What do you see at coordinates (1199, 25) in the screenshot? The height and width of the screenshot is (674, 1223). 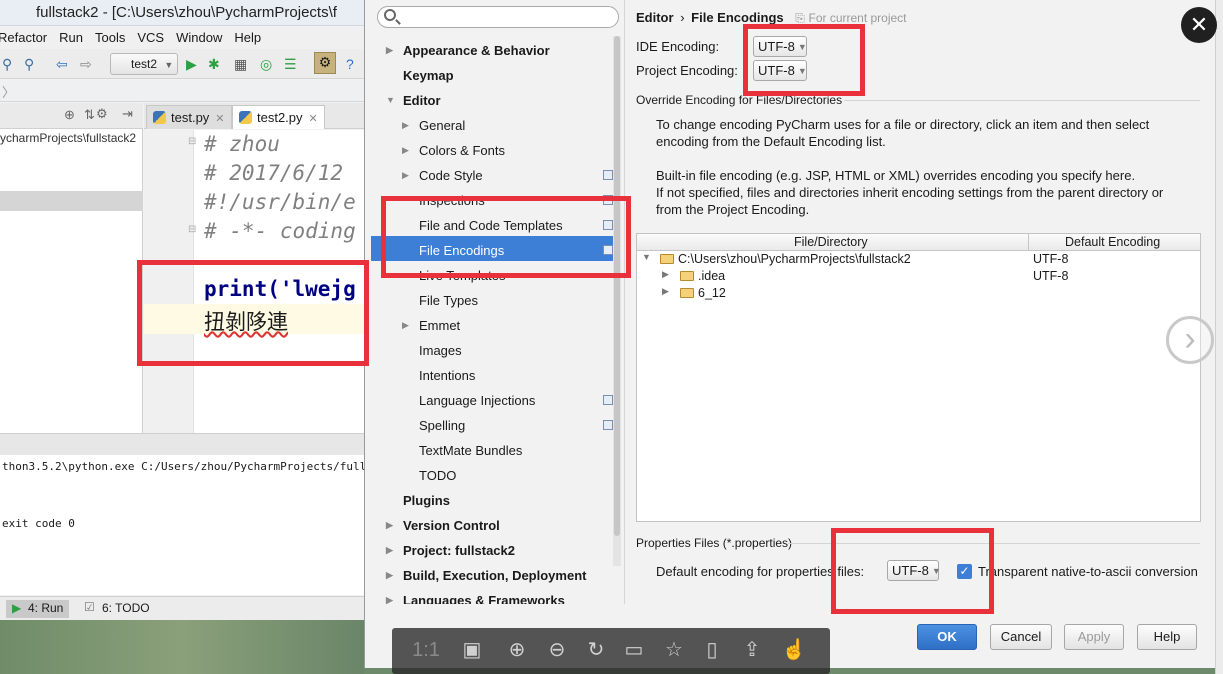 I see `close-viewer-button: ✕` at bounding box center [1199, 25].